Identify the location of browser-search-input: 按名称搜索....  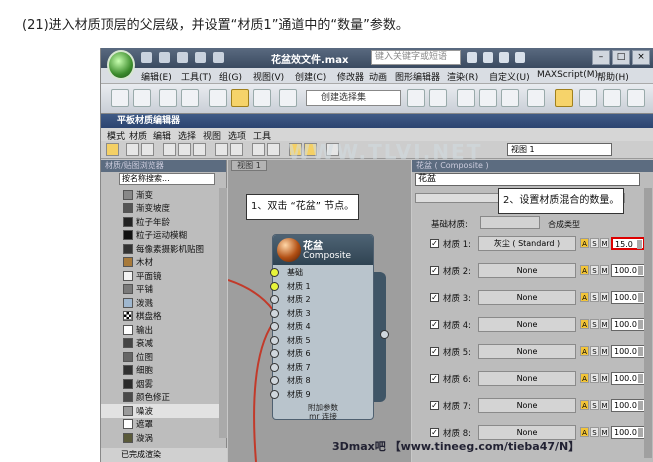
(167, 179).